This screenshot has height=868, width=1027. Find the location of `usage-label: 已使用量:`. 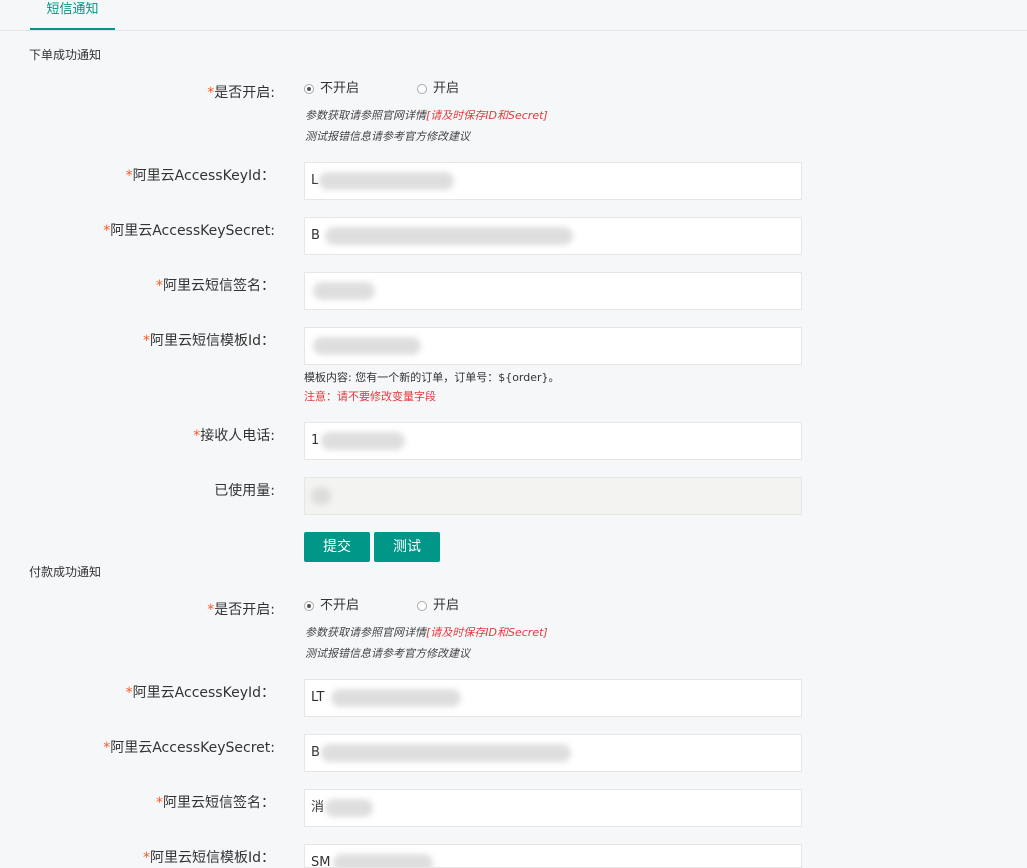

usage-label: 已使用量: is located at coordinates (244, 491).